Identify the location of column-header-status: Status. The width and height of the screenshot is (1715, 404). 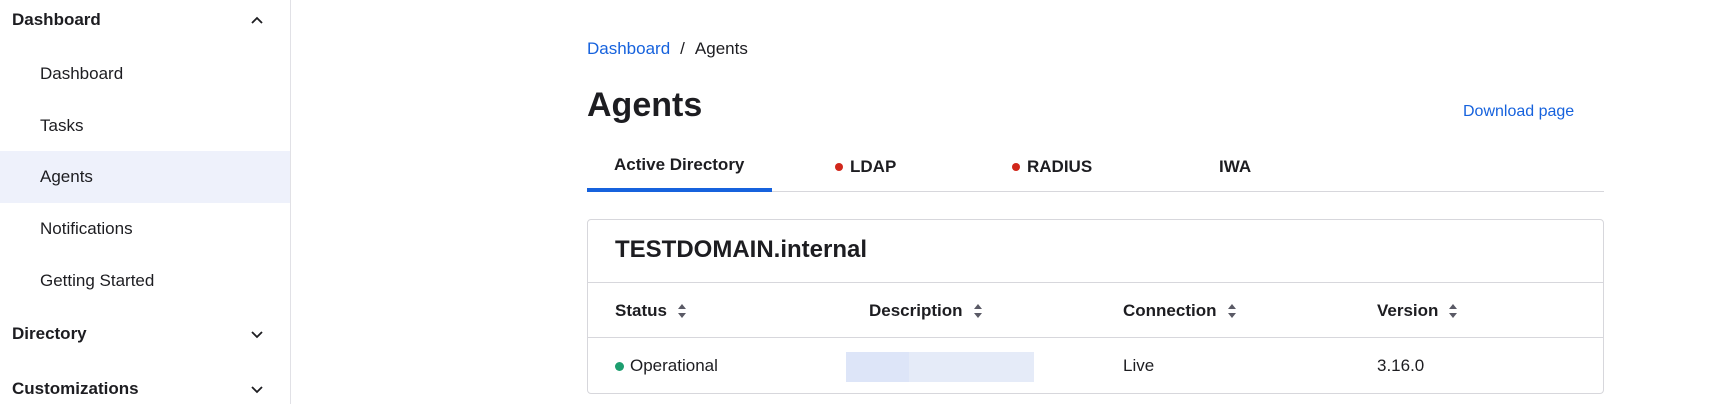
(651, 311).